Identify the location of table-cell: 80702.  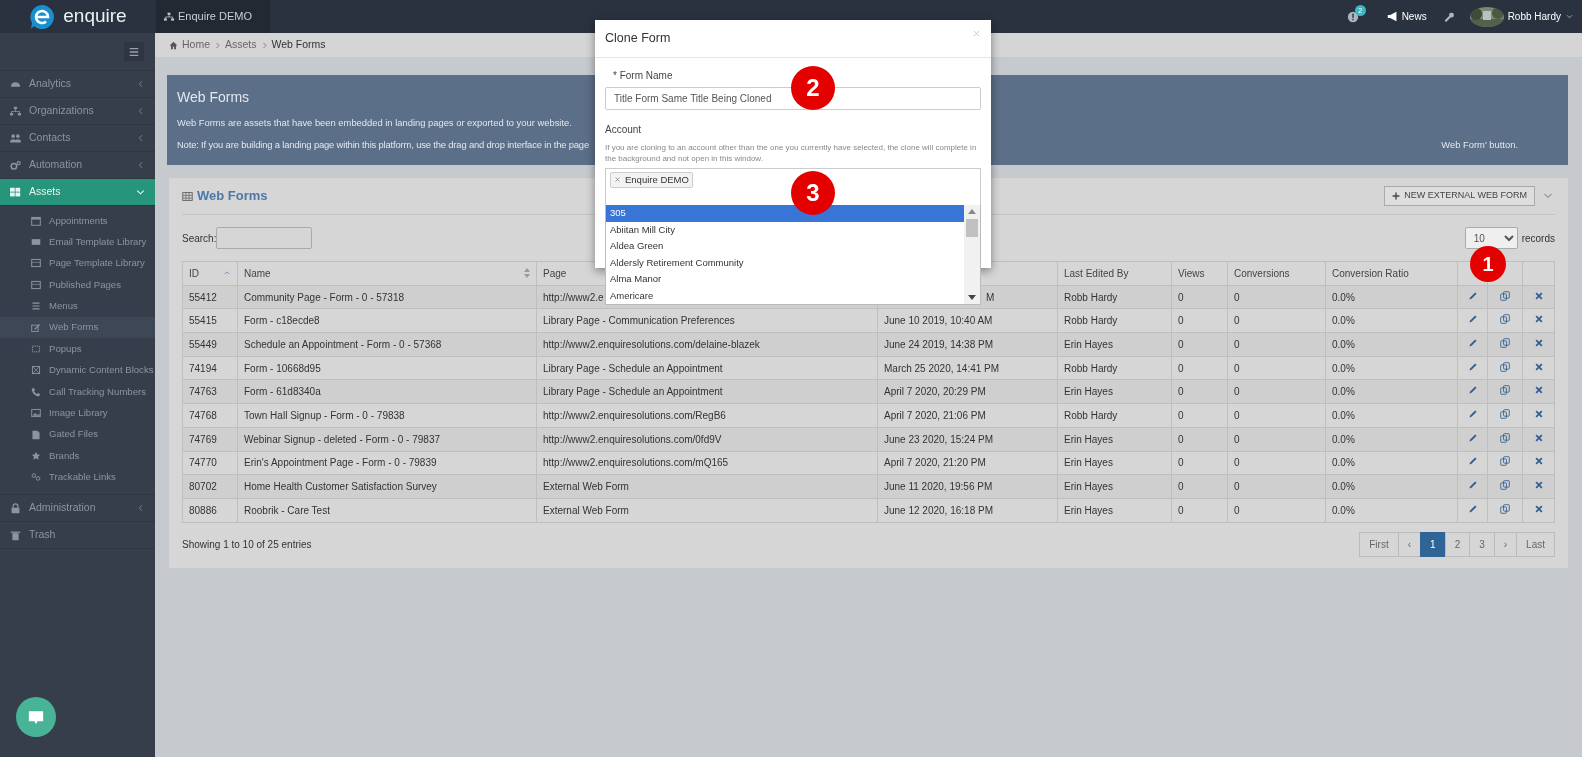
(203, 487).